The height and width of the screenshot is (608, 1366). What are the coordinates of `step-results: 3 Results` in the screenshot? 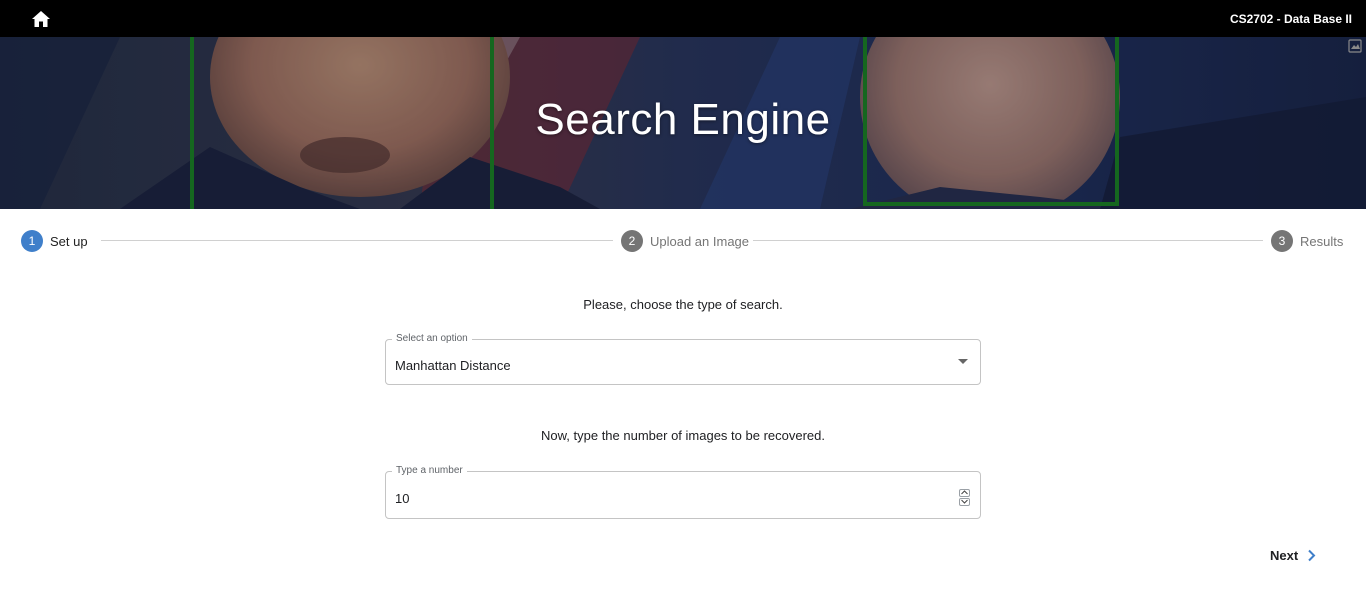 It's located at (1307, 241).